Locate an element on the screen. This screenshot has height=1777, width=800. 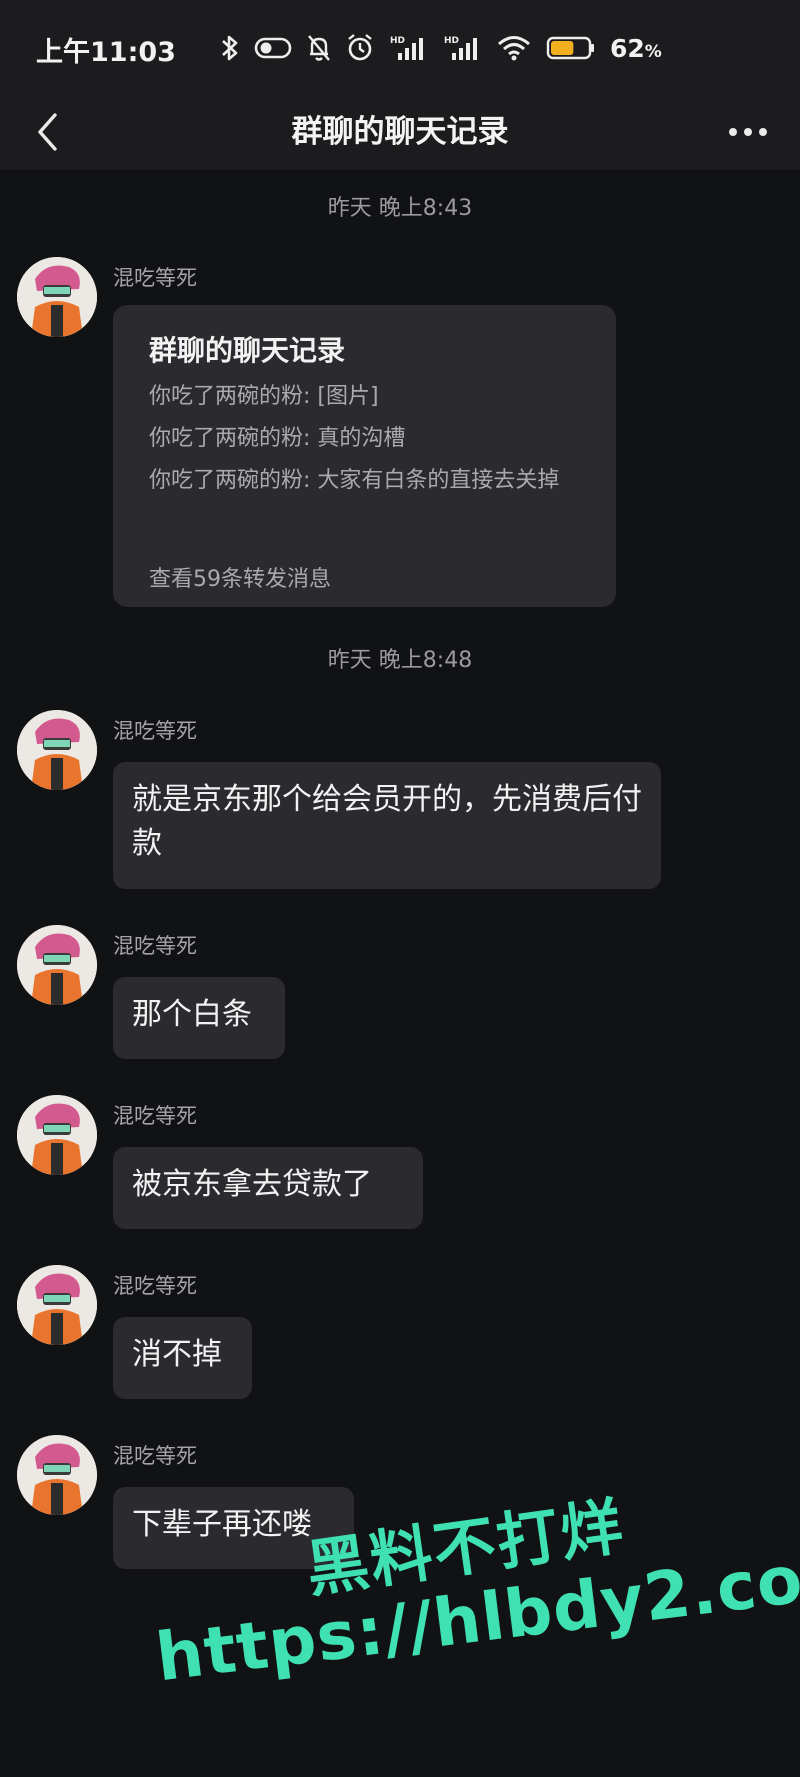
more-options-button is located at coordinates (748, 132).